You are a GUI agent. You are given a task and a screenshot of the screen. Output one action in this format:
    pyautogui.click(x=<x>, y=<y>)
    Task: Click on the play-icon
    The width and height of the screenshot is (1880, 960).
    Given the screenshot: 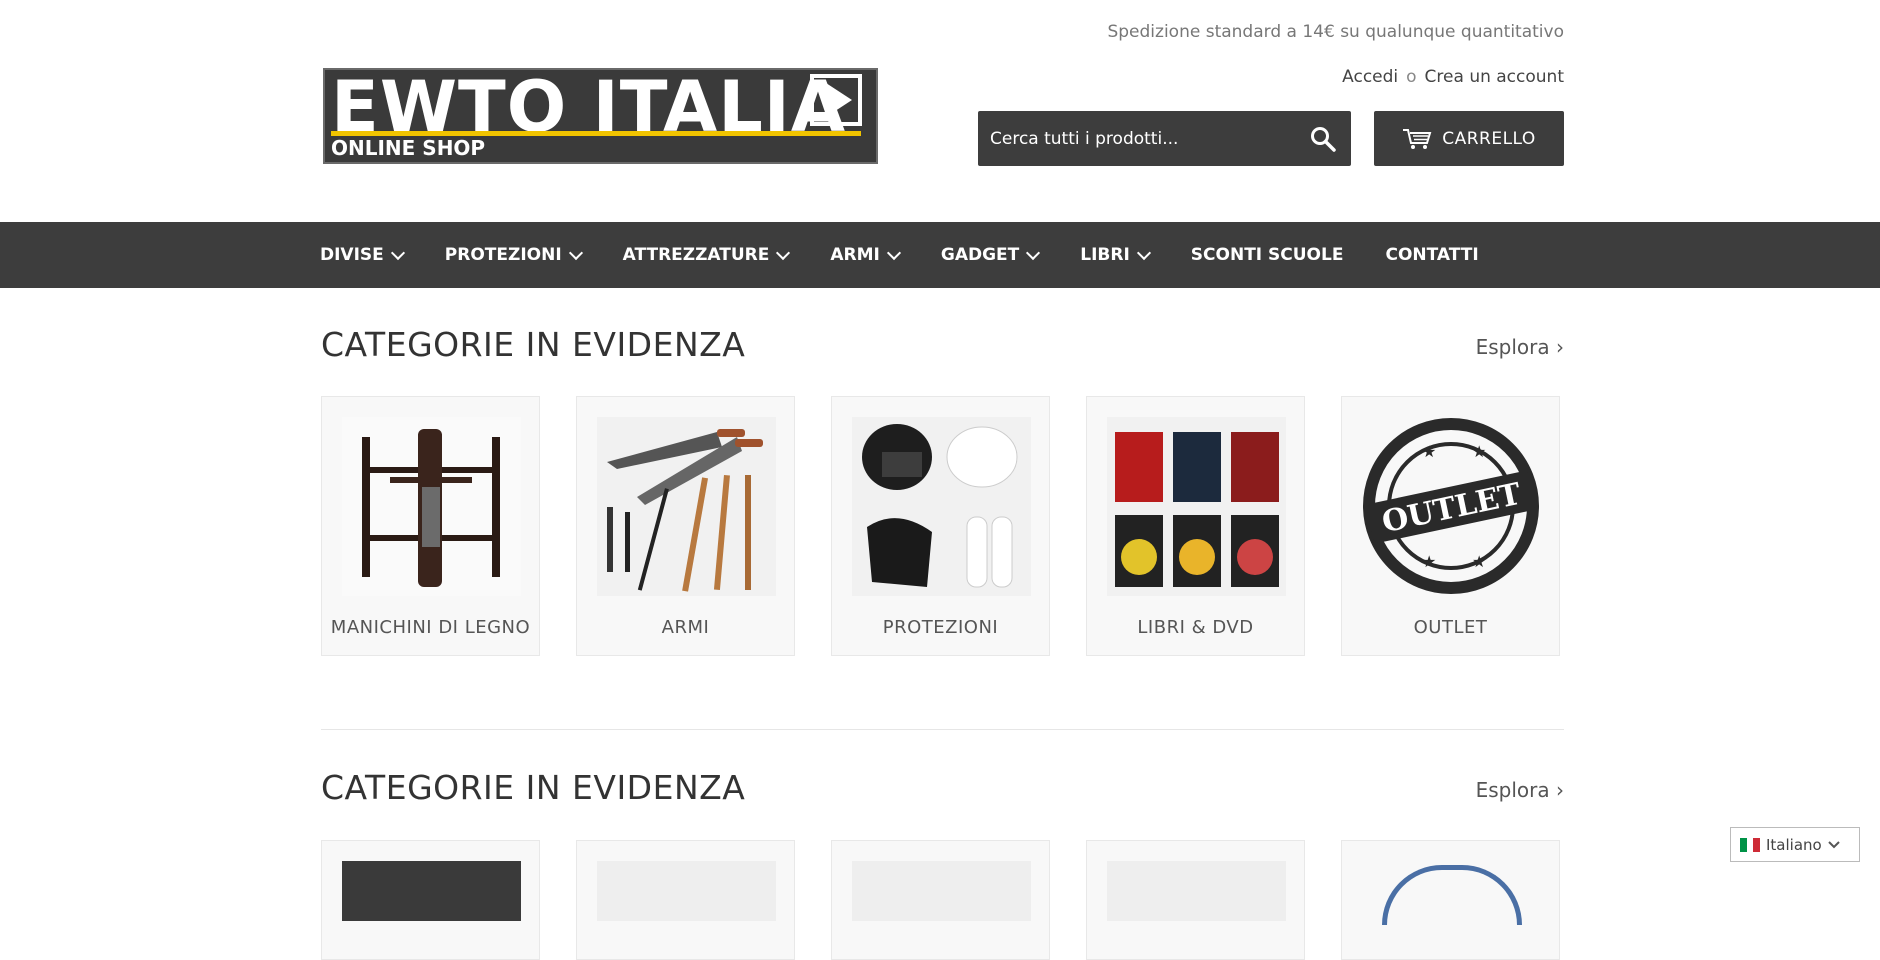 What is the action you would take?
    pyautogui.click(x=836, y=100)
    